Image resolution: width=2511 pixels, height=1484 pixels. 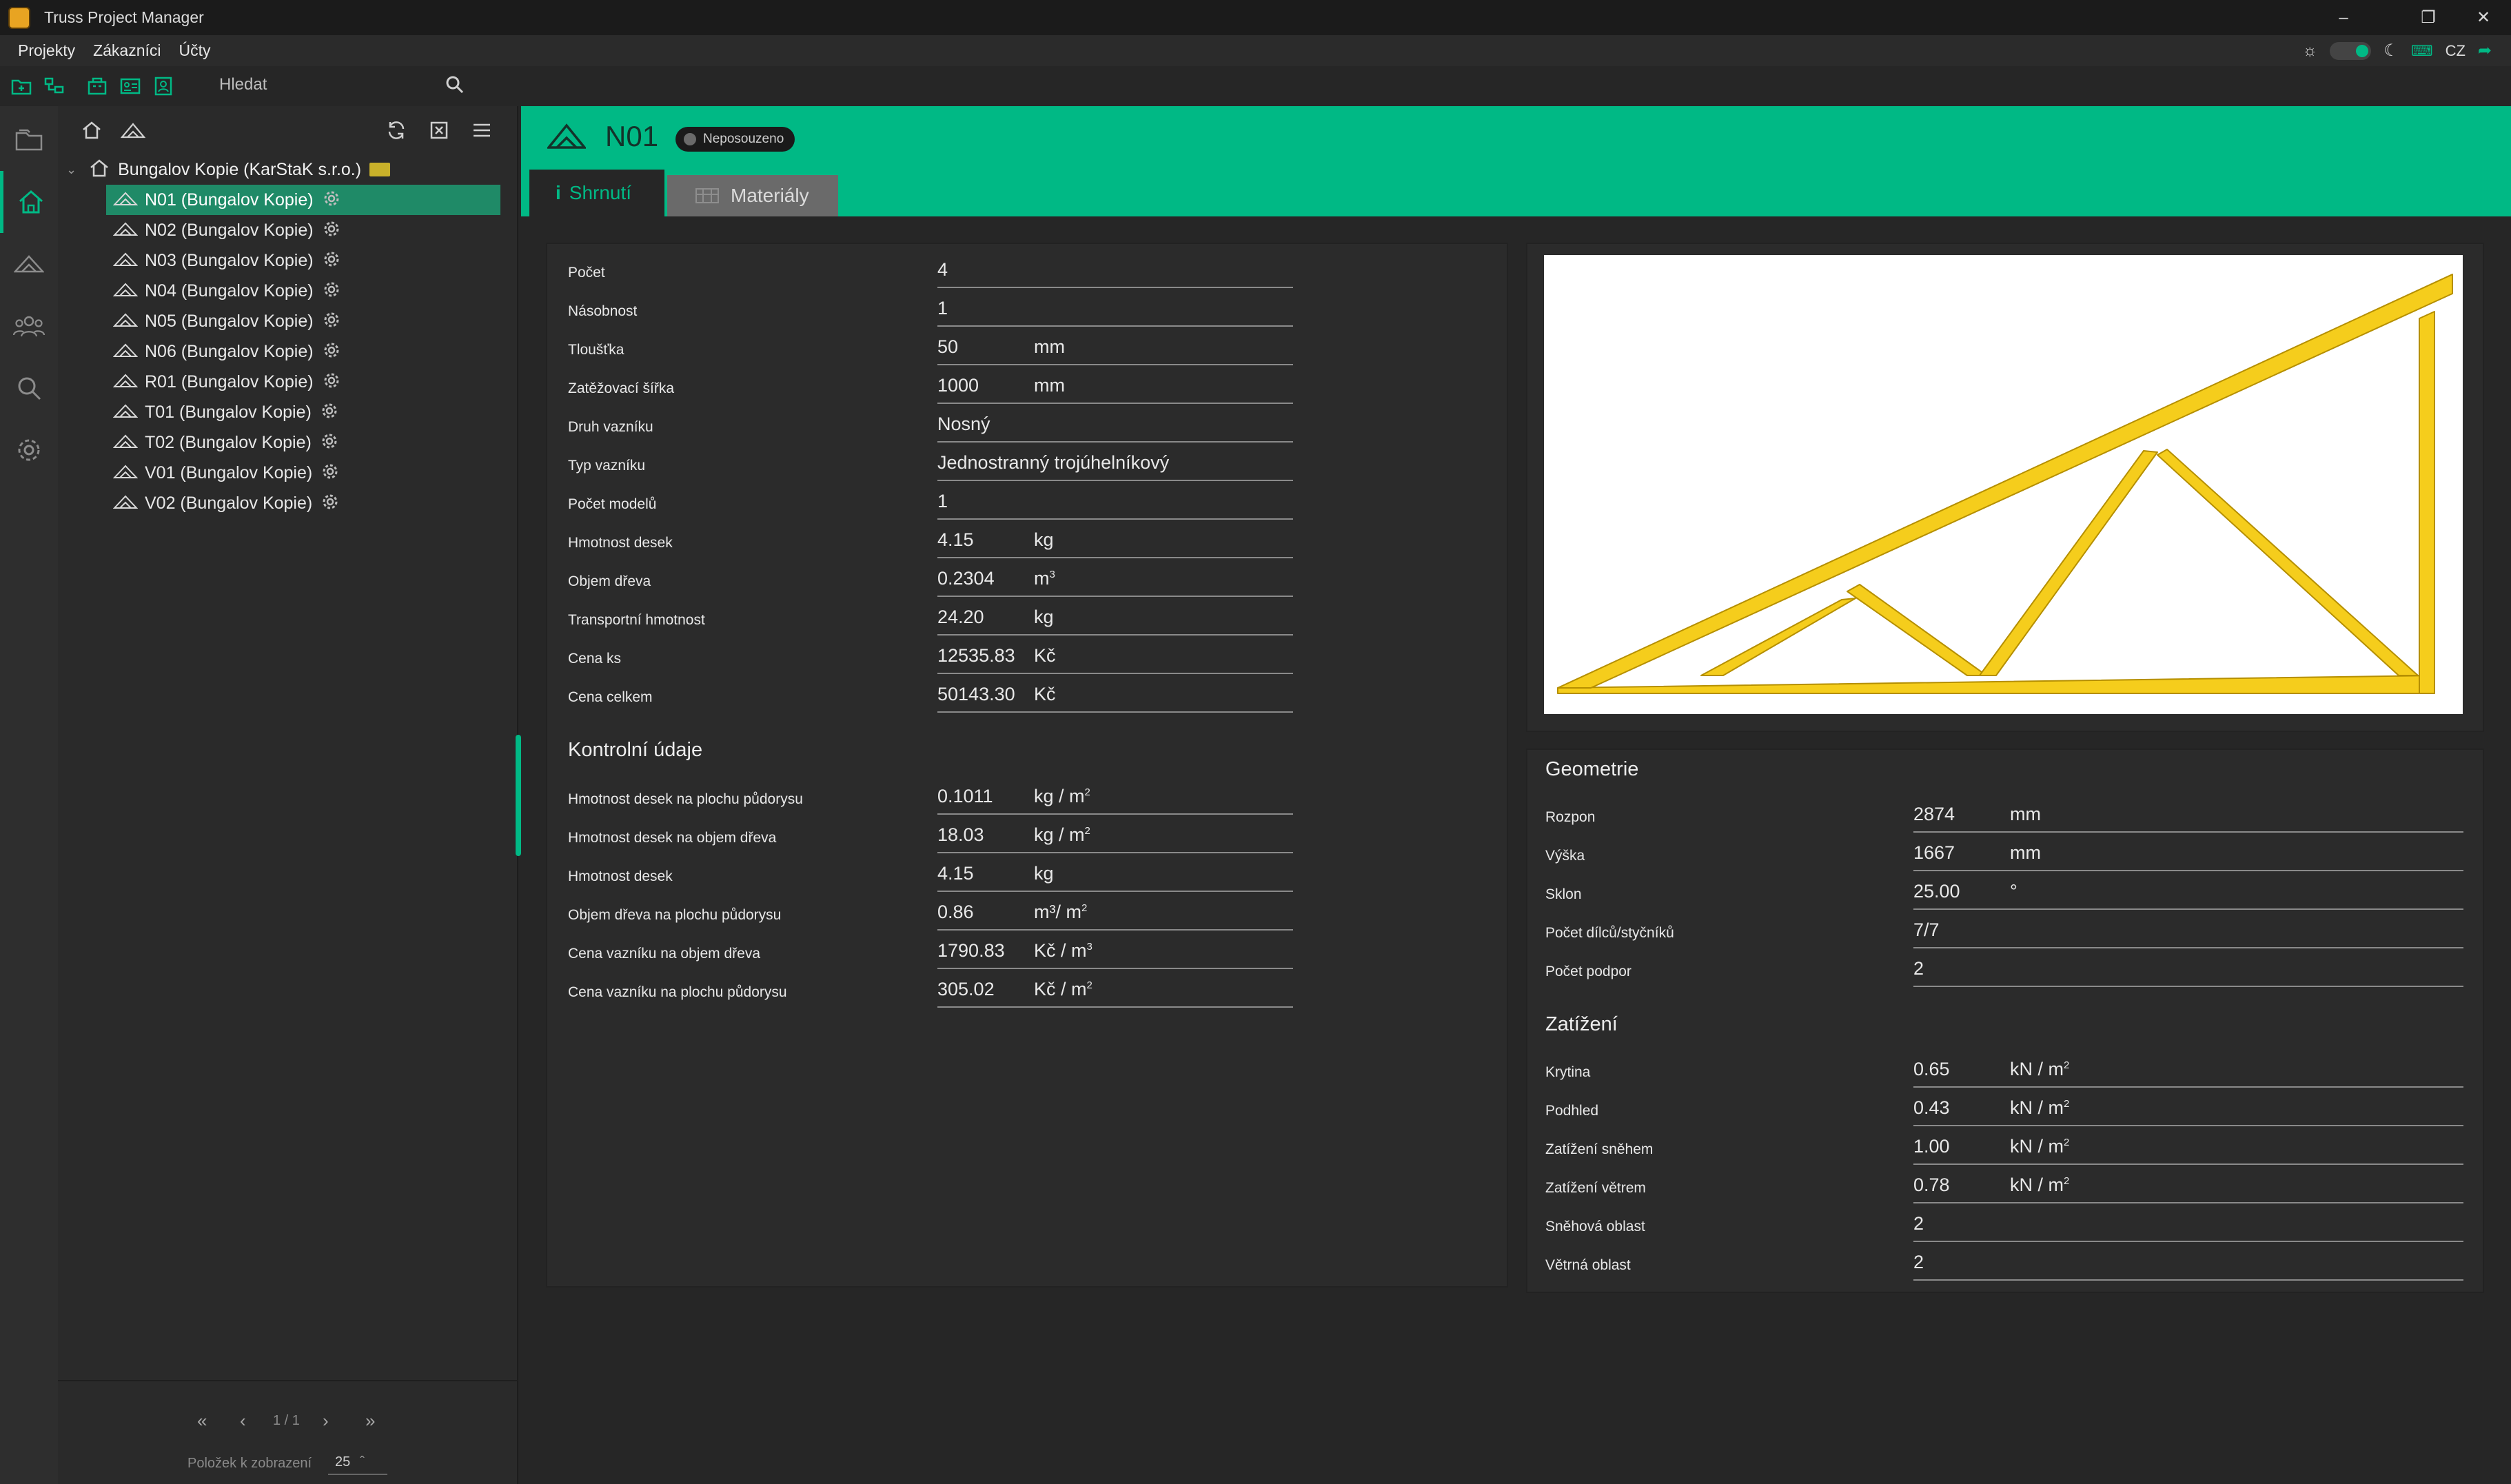 What do you see at coordinates (357, 1462) in the screenshot?
I see `per-page-select: 25 ˆ` at bounding box center [357, 1462].